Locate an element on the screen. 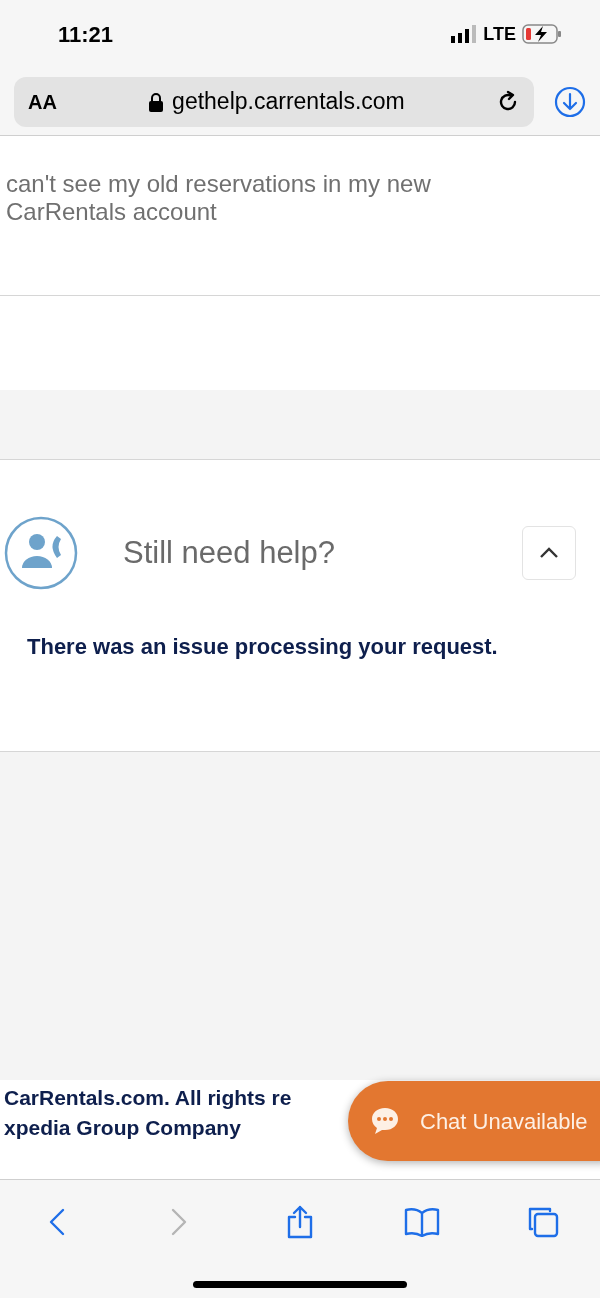 Image resolution: width=600 pixels, height=1298 pixels. collapse-toggle-button is located at coordinates (549, 553).